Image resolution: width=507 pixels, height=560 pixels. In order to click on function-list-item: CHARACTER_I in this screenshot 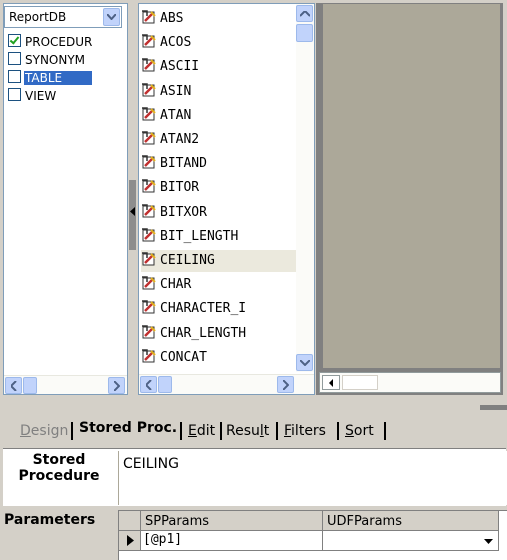, I will do `click(219, 309)`.